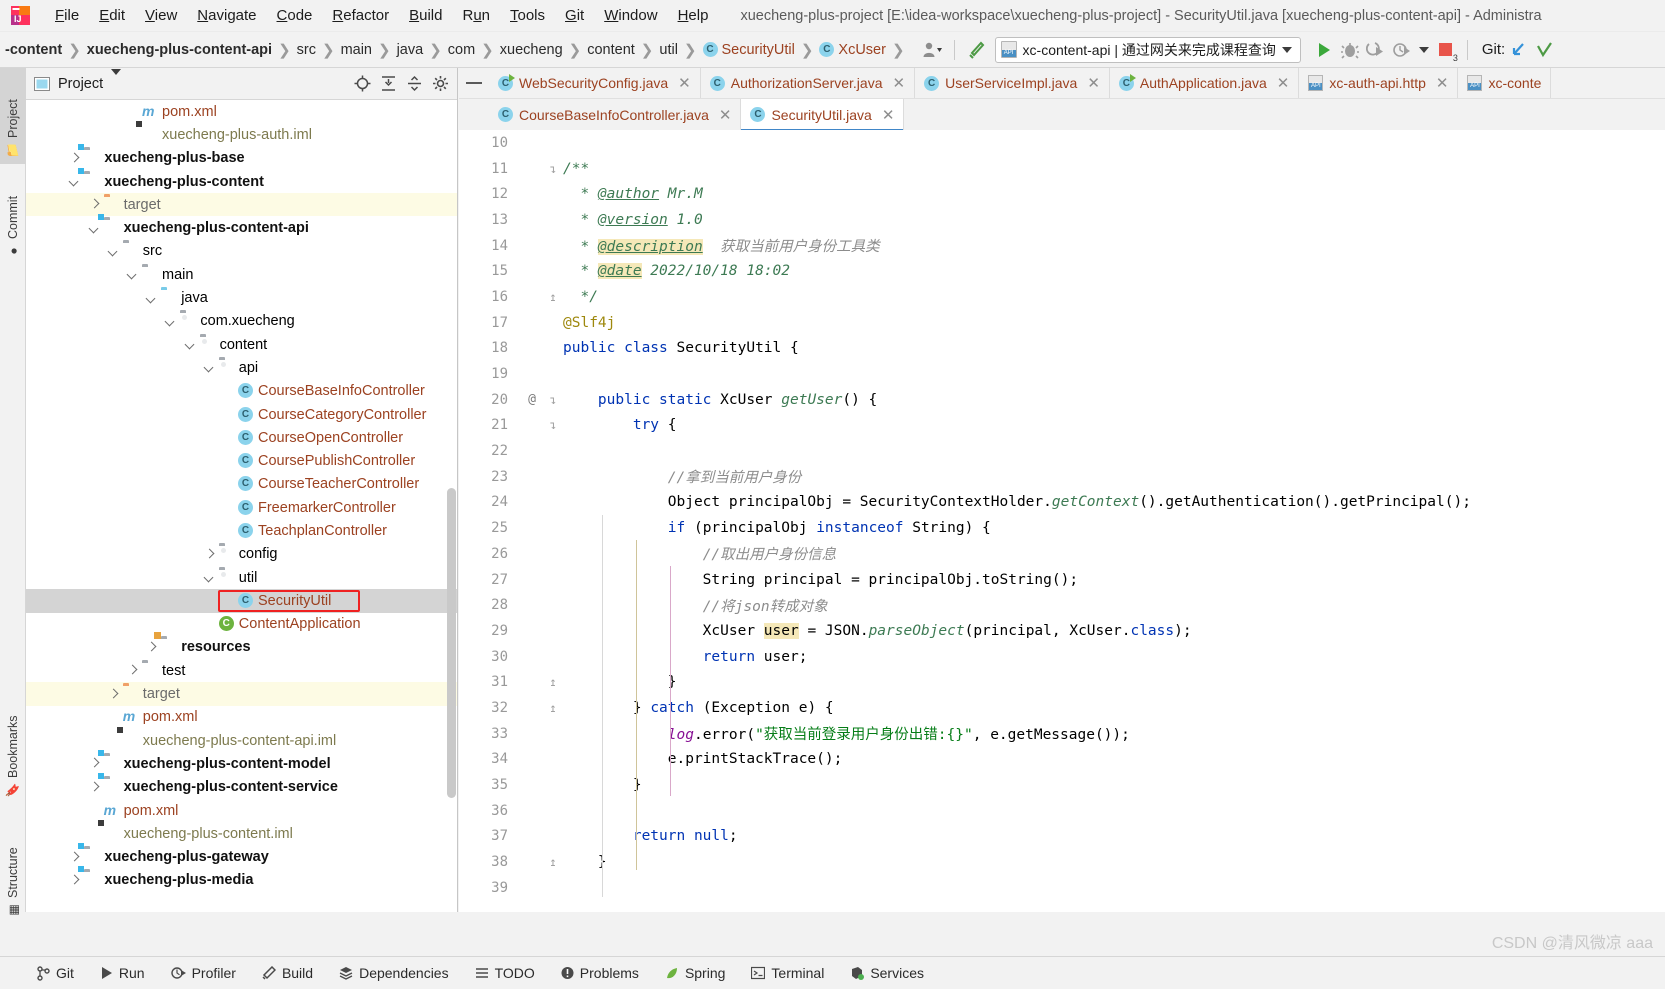  Describe the element at coordinates (241, 158) in the screenshot. I see `tree-node: xuecheng-plus-base` at that location.